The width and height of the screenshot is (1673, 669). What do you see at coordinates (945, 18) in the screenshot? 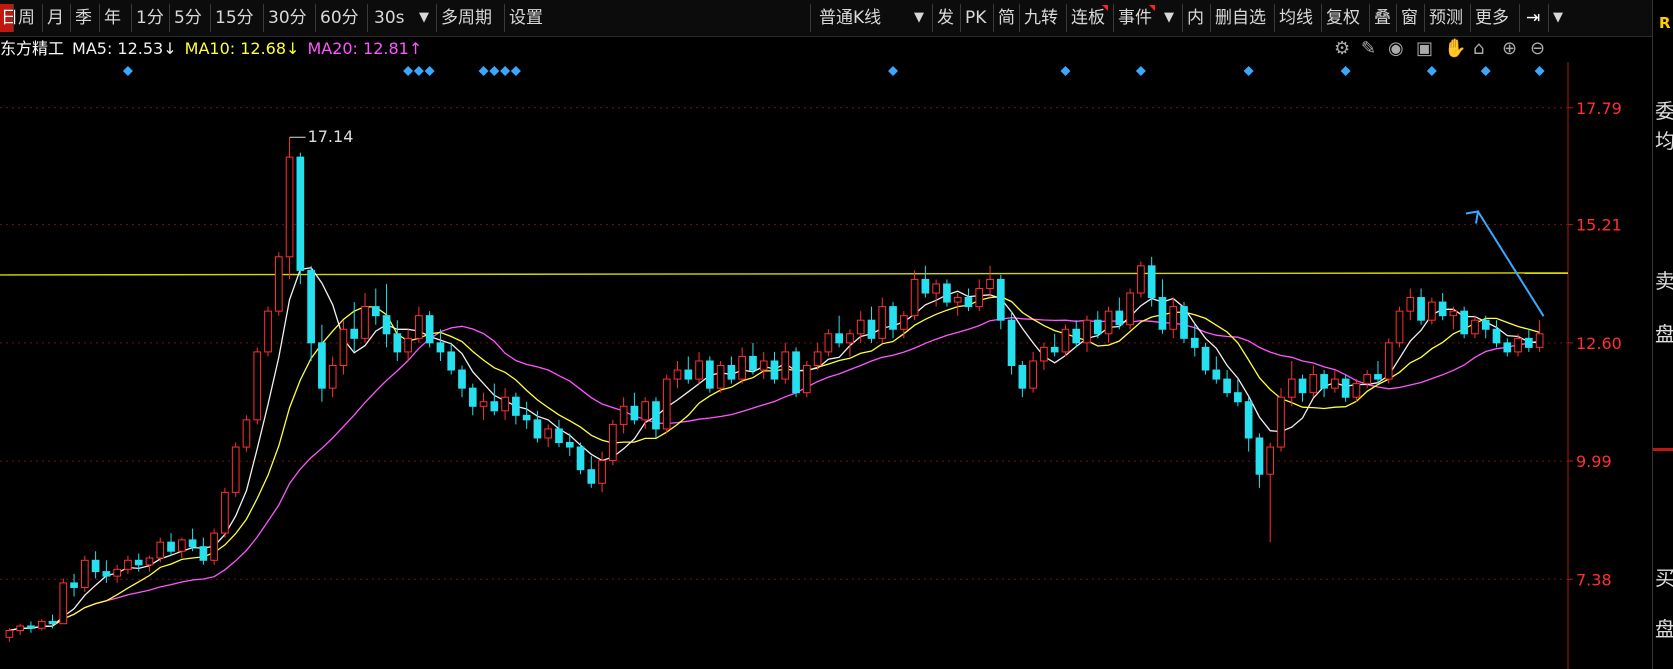
I see `tb-fa: 发` at bounding box center [945, 18].